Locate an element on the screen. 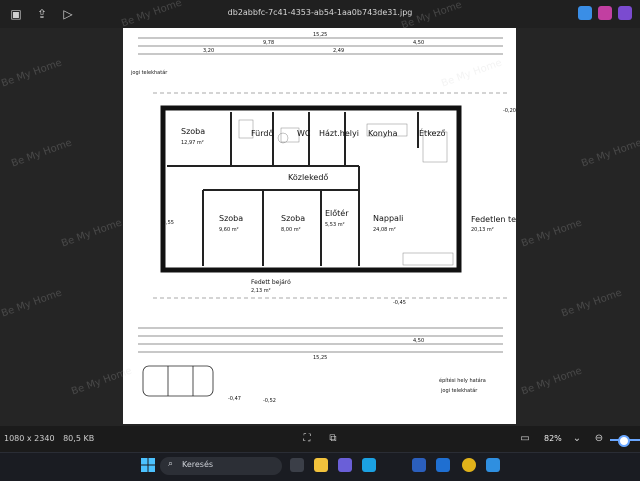 This screenshot has width=640, height=481. edge-icon is located at coordinates (369, 465).